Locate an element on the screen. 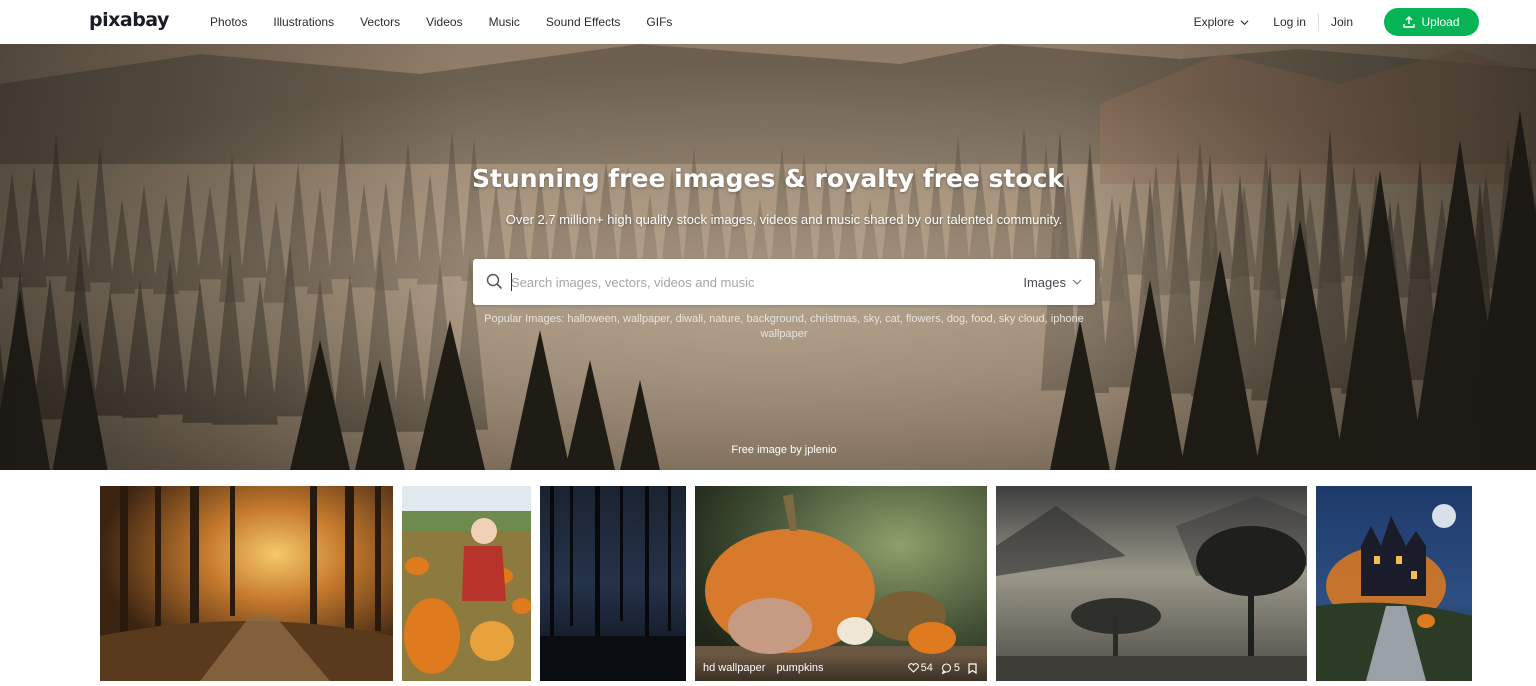 Image resolution: width=1536 pixels, height=686 pixels. gallery-image-haunted-house is located at coordinates (1394, 583).